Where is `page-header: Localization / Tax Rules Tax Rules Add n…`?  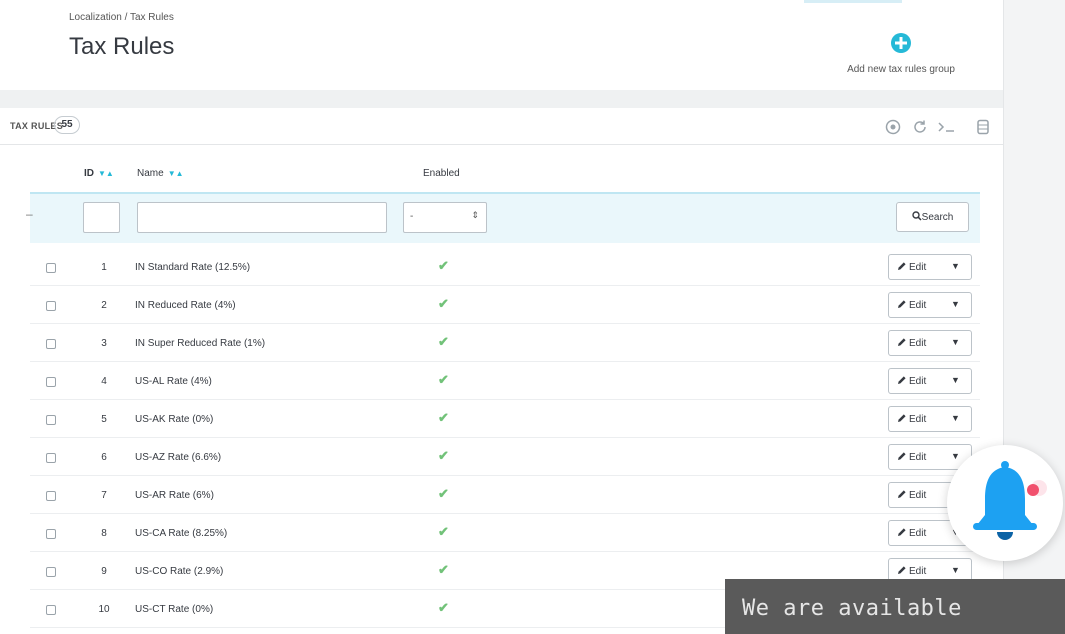 page-header: Localization / Tax Rules Tax Rules Add n… is located at coordinates (501, 45).